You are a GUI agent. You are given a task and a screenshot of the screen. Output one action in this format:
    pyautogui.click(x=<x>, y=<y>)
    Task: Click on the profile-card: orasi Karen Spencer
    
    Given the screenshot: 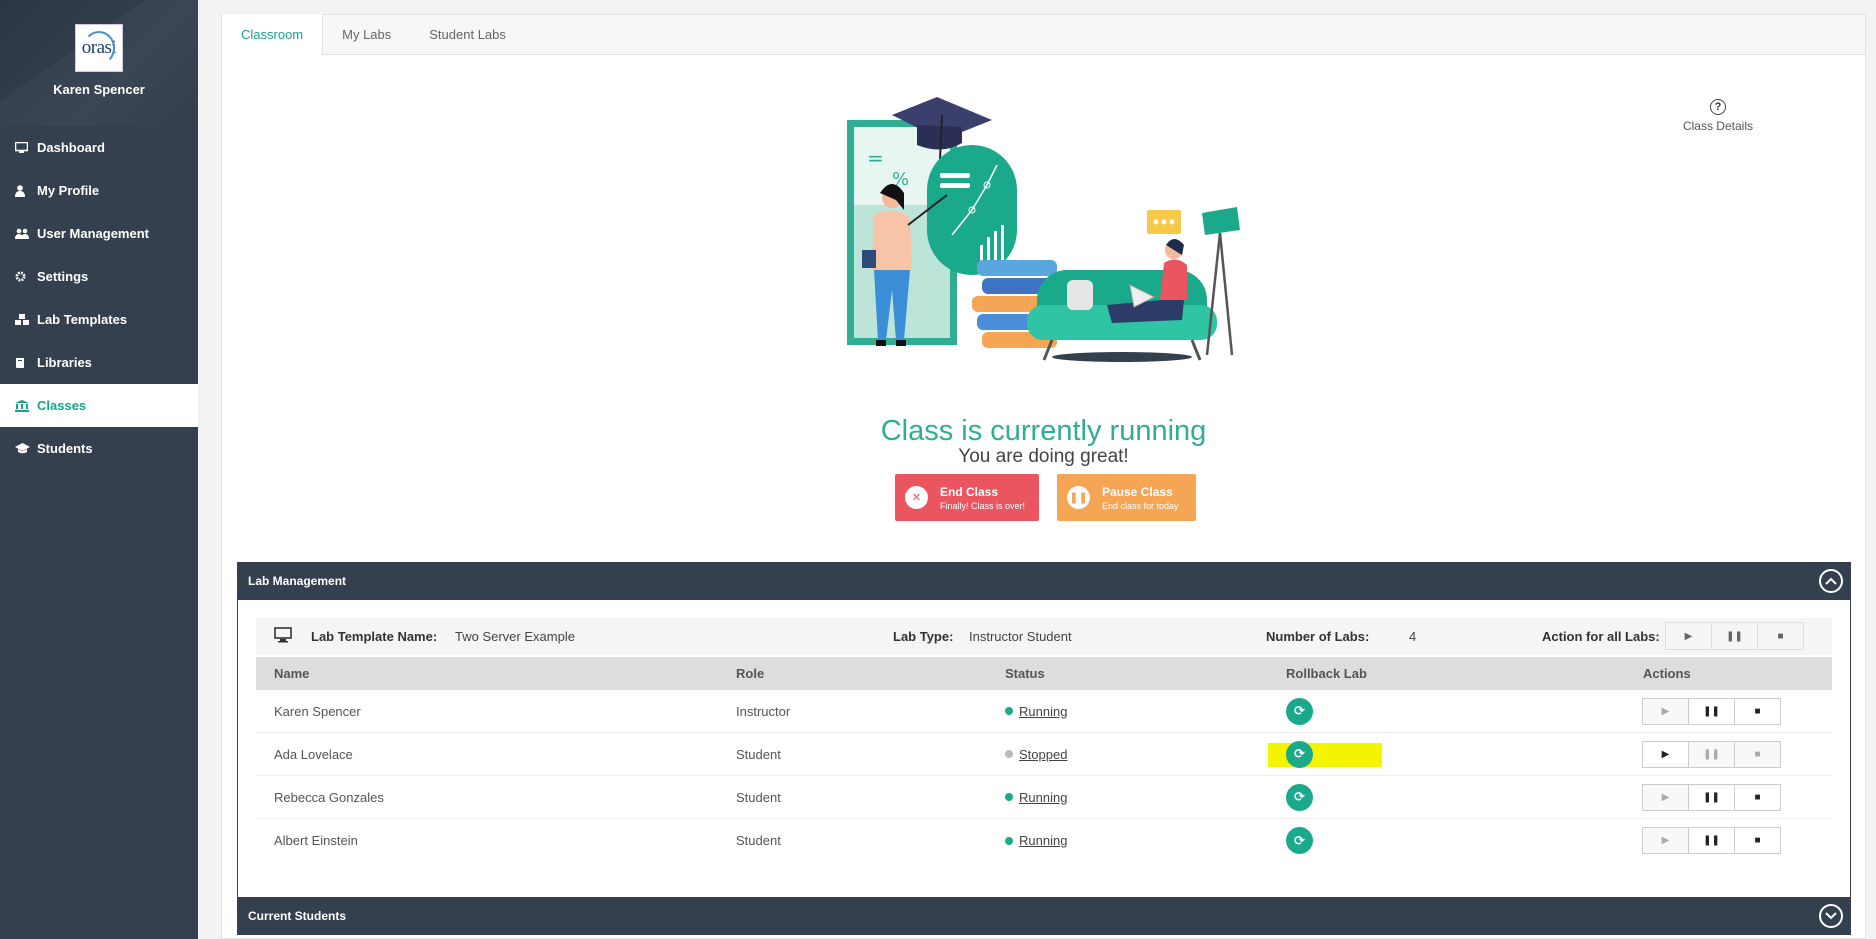 What is the action you would take?
    pyautogui.click(x=99, y=63)
    